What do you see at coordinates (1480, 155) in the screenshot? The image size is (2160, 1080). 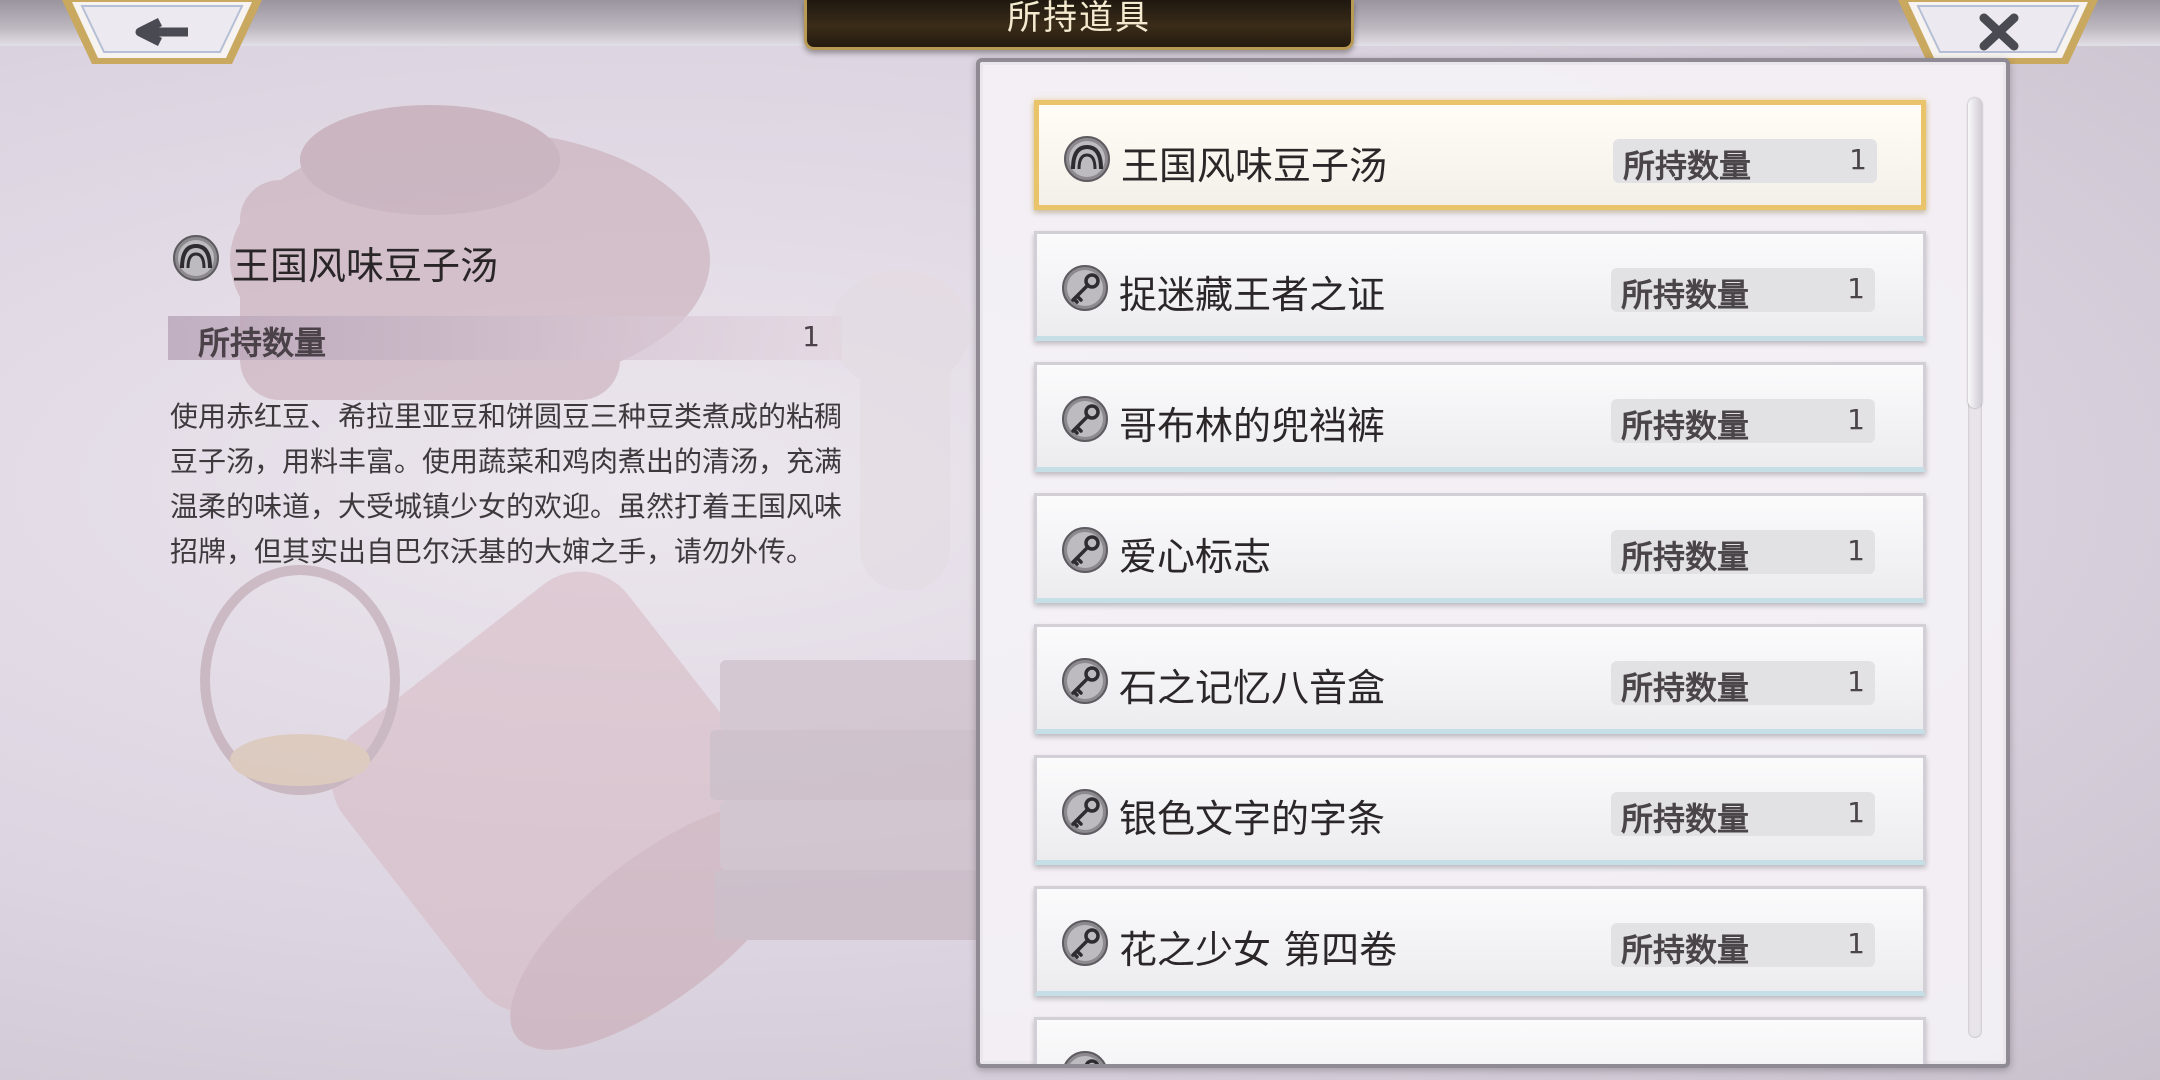 I see `item-row: 王国风味豆子汤 所持数量 1` at bounding box center [1480, 155].